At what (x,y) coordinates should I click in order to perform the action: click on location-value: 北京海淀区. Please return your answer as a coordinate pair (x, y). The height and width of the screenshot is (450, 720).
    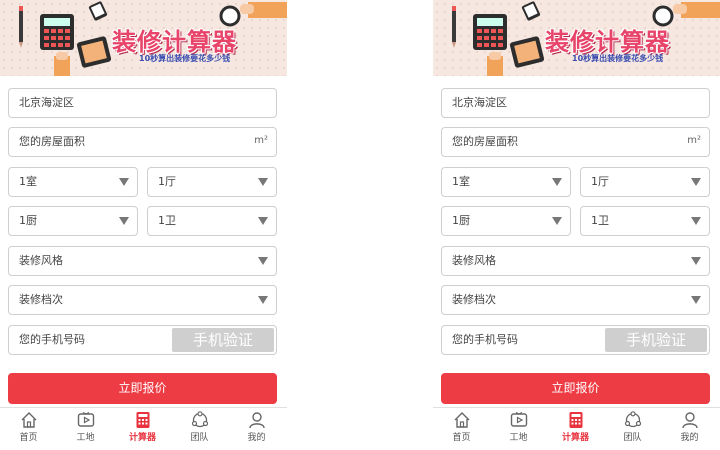
    Looking at the image, I should click on (46, 102).